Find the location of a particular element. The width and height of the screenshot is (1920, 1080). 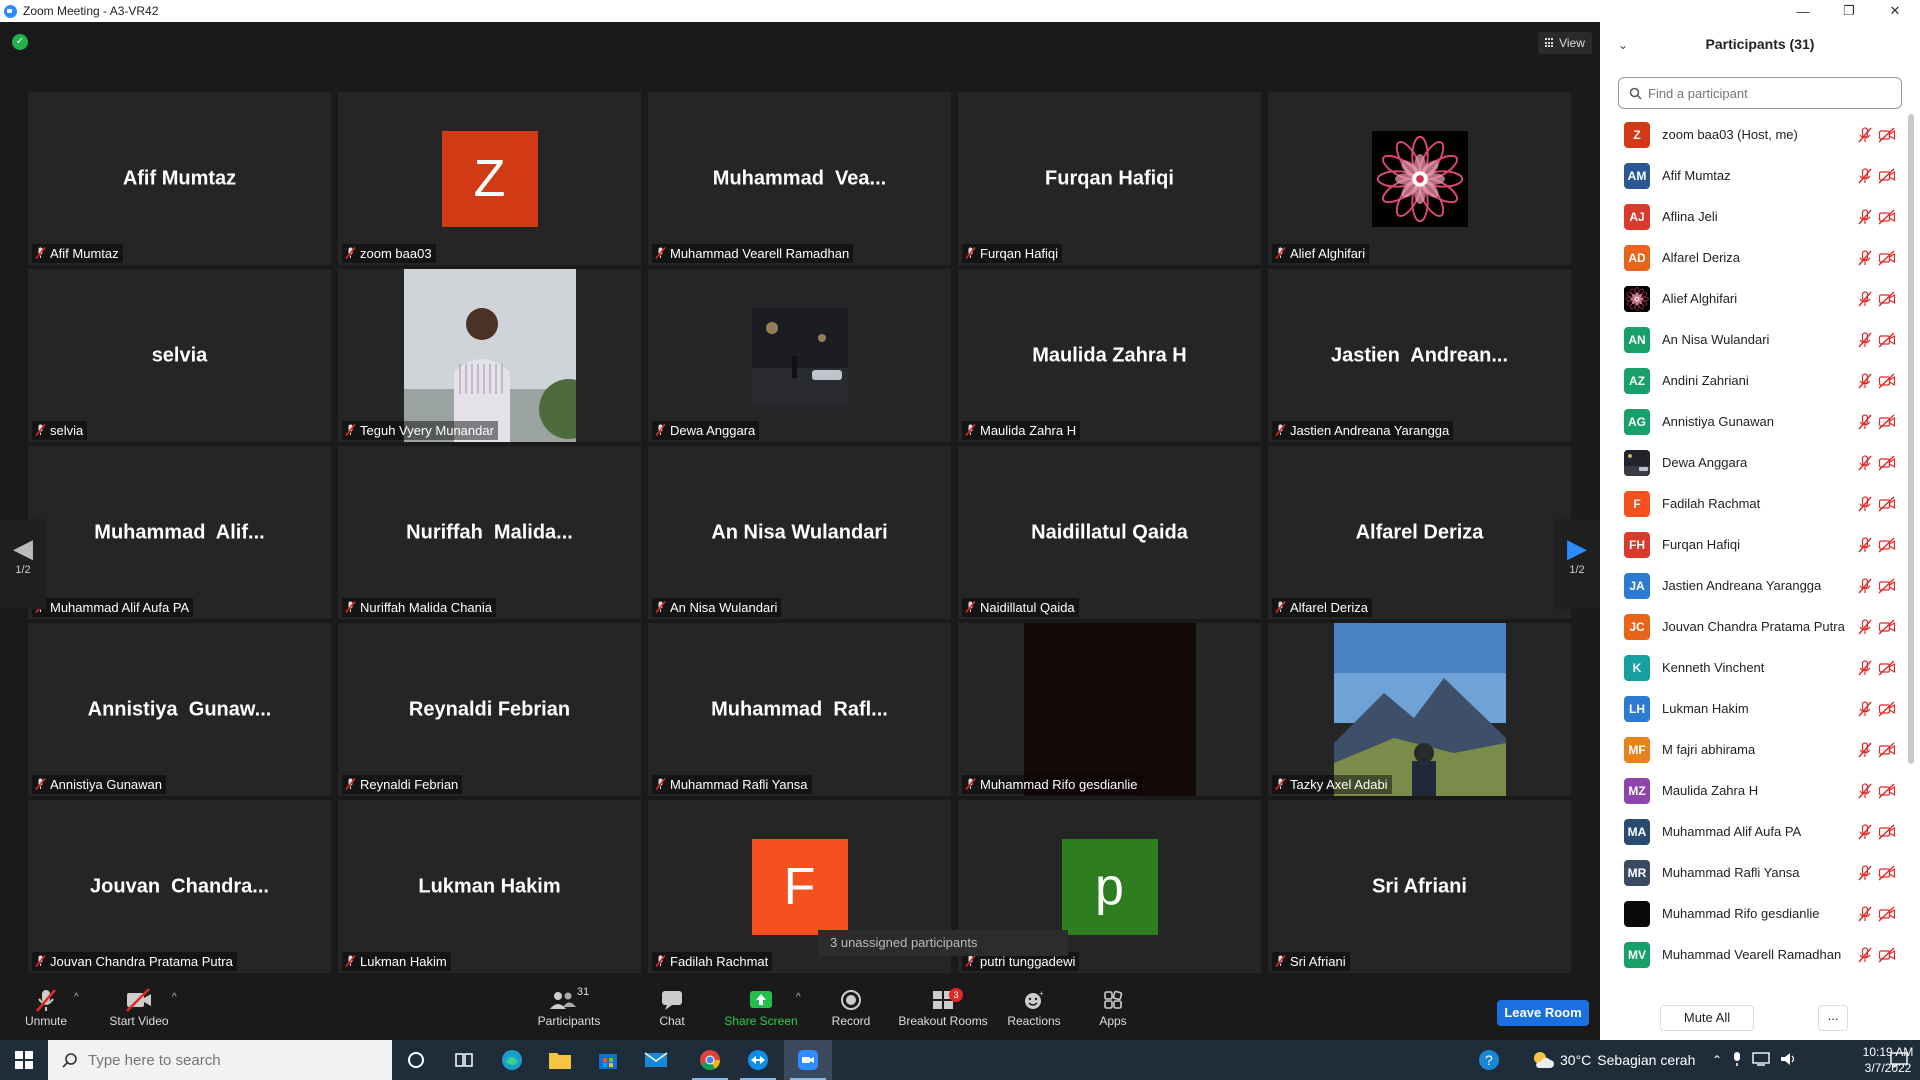

record-button: Record is located at coordinates (851, 1011).